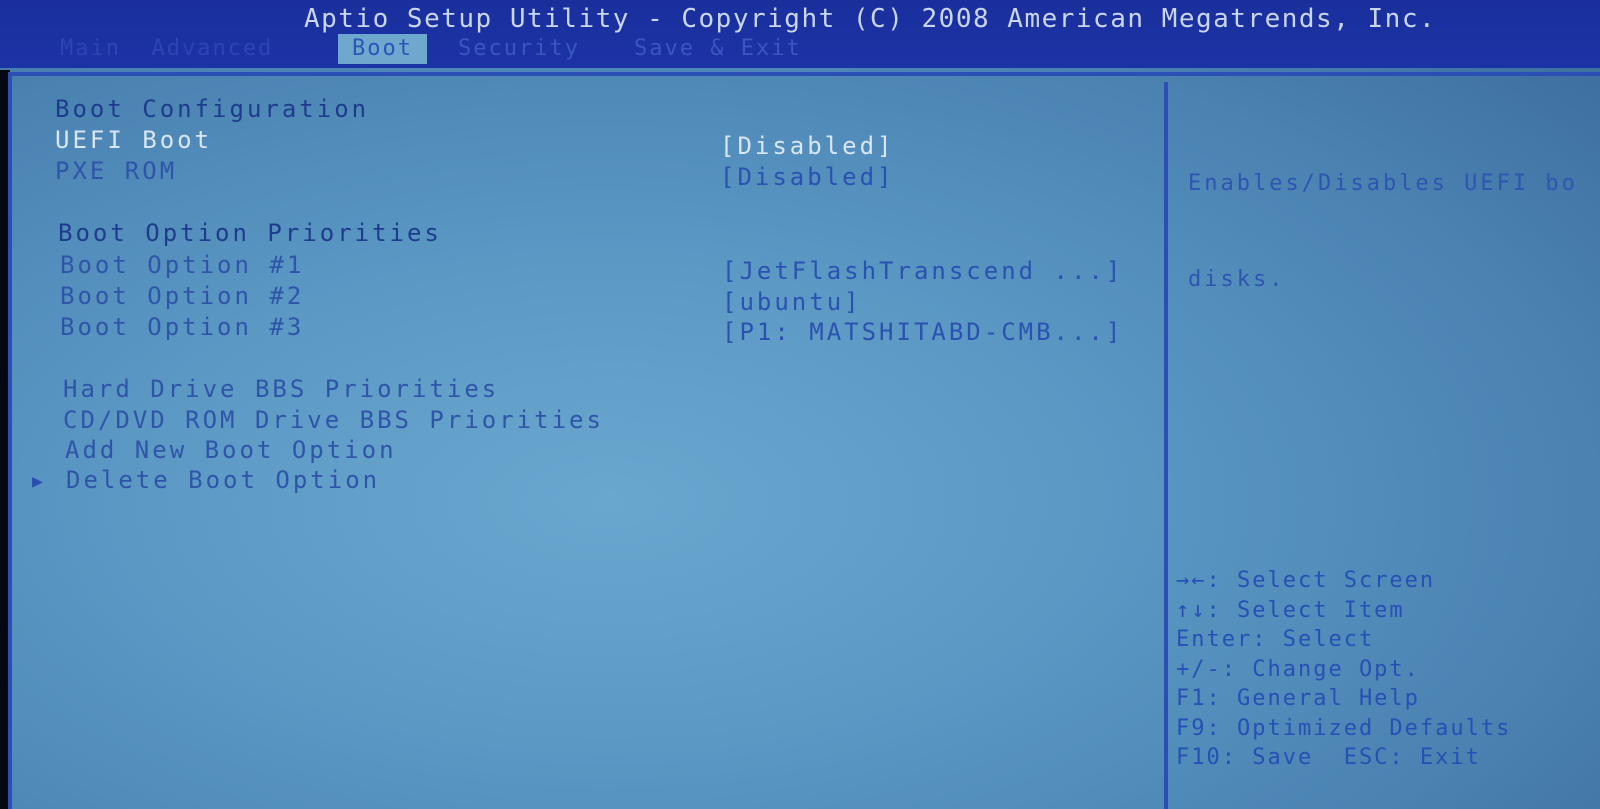  What do you see at coordinates (807, 177) in the screenshot?
I see `pxe-rom-value: [Disabled]` at bounding box center [807, 177].